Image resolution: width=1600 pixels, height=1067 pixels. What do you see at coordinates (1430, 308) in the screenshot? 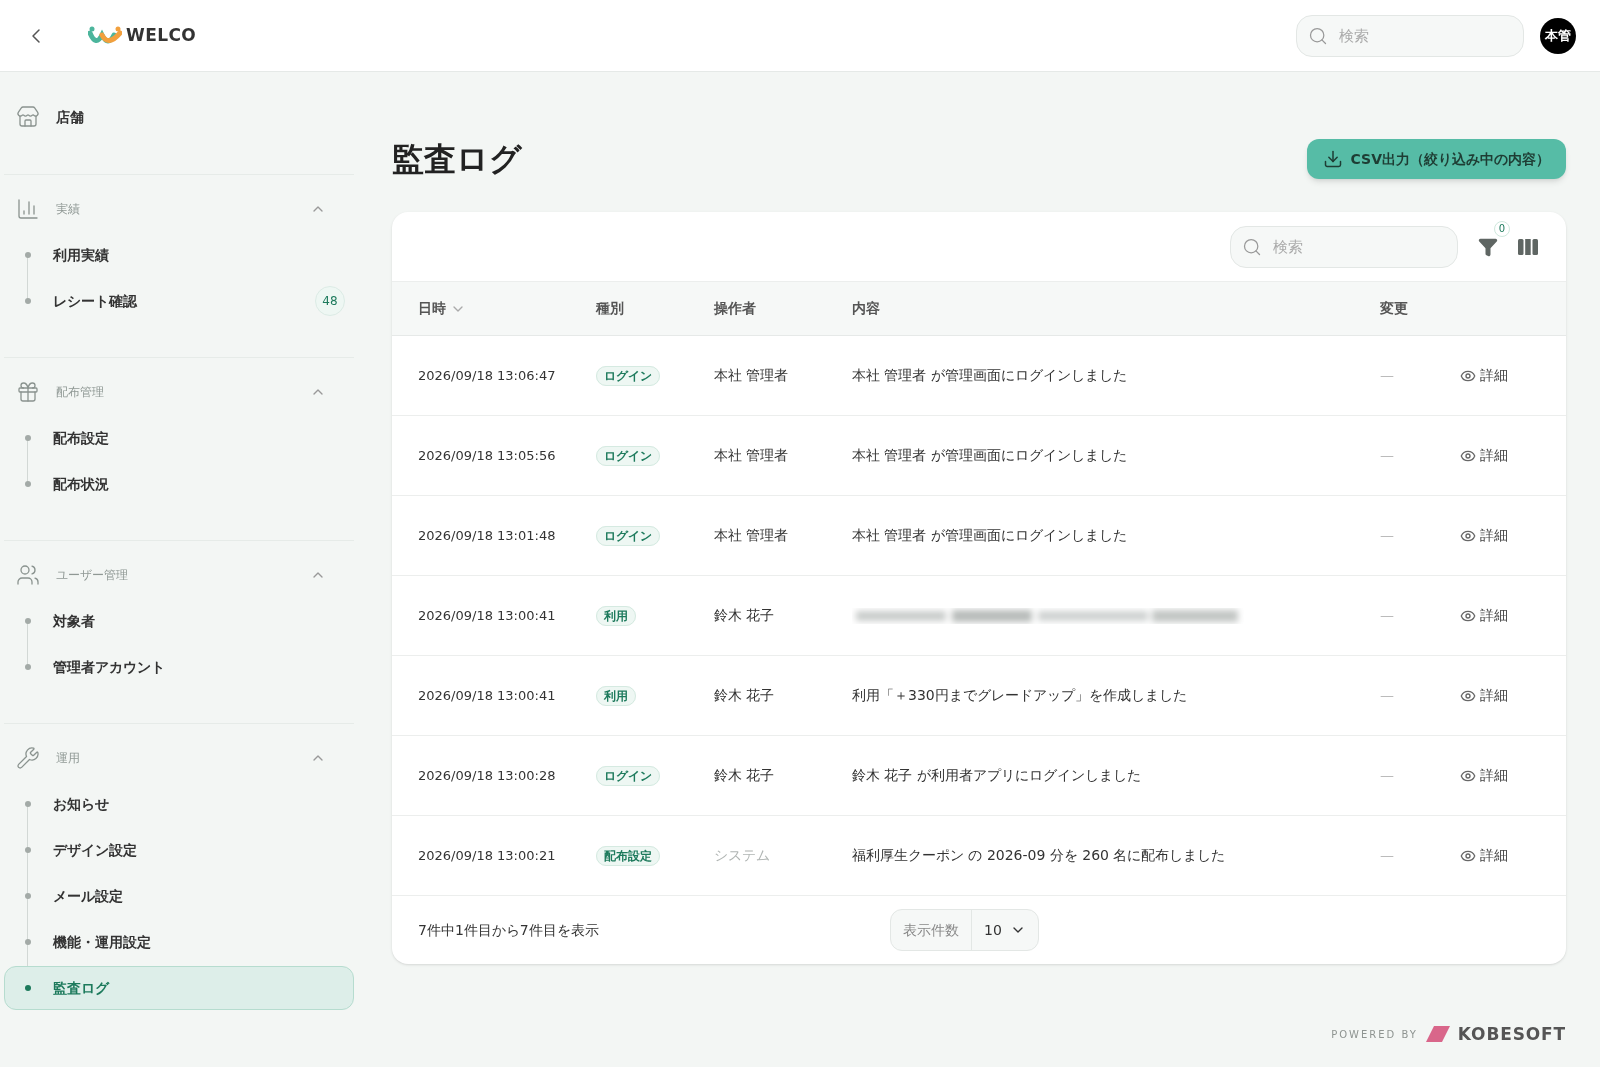
I see `column-header: 変更` at bounding box center [1430, 308].